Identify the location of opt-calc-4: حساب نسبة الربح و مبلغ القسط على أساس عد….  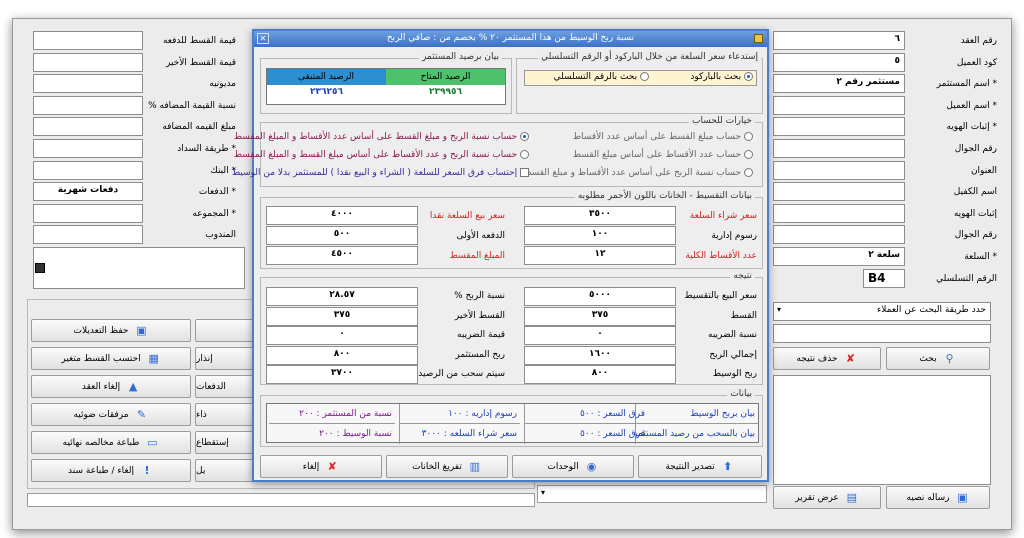
(381, 137).